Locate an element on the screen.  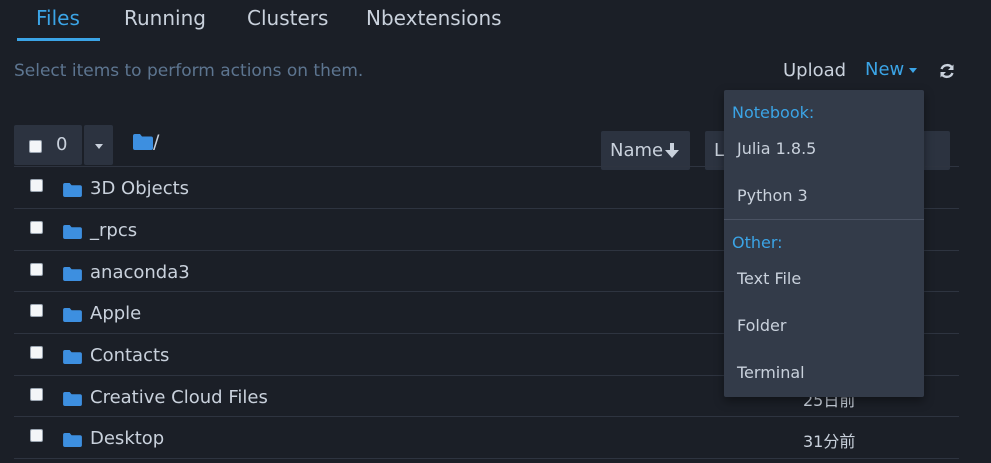
menu-header-other: Other: is located at coordinates (757, 242).